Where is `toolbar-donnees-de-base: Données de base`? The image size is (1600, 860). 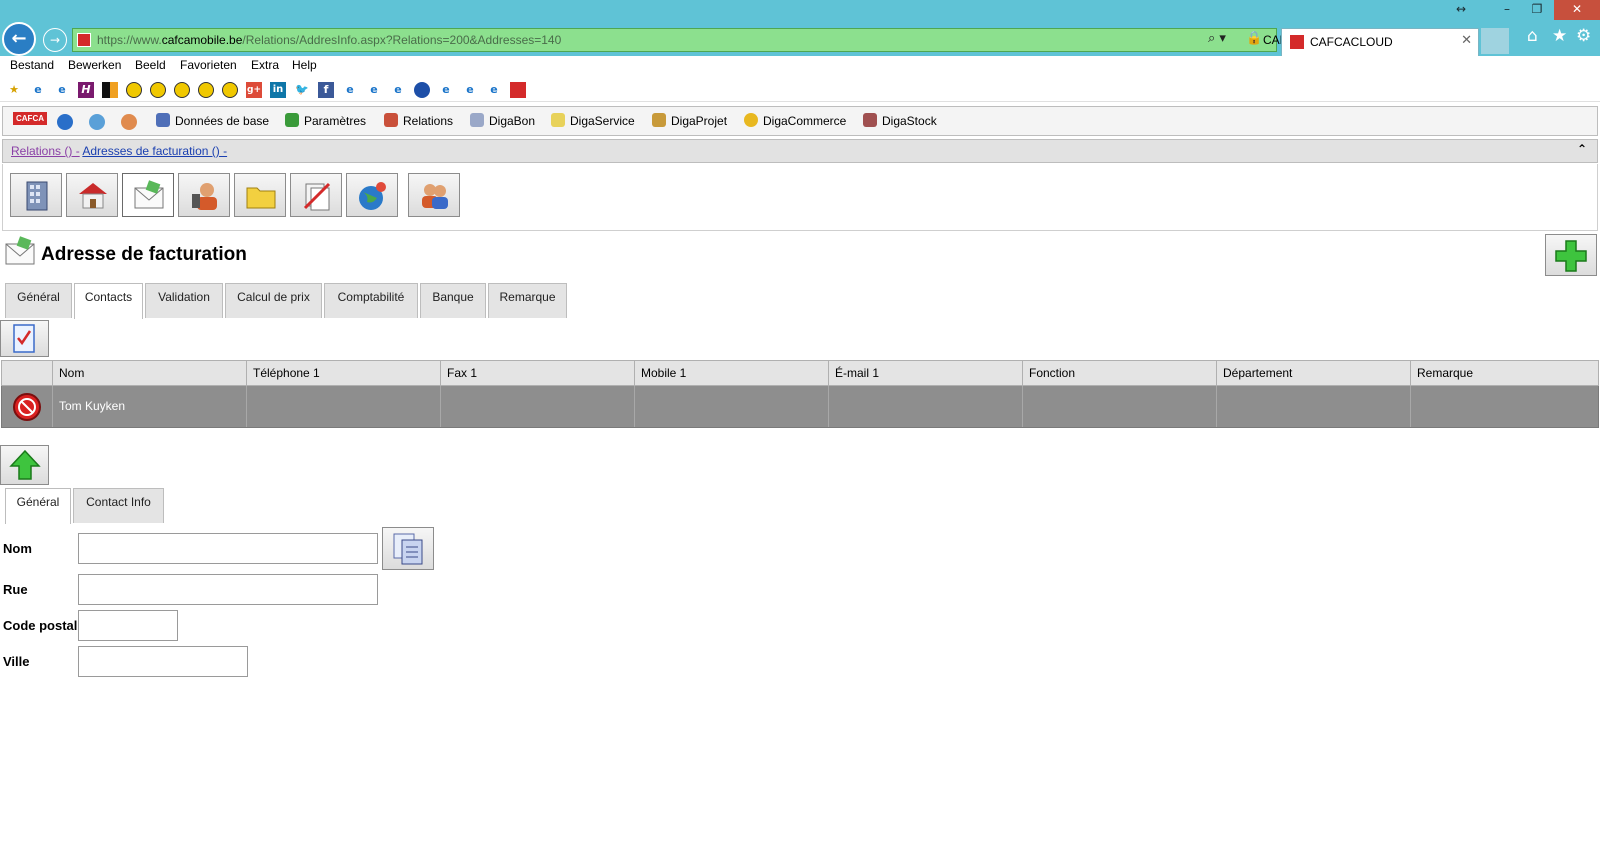 toolbar-donnees-de-base: Données de base is located at coordinates (212, 120).